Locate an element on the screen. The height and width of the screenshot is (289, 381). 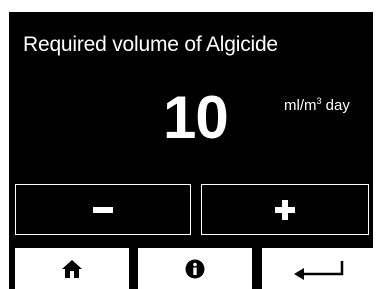
volume-value: 10 is located at coordinates (196, 117).